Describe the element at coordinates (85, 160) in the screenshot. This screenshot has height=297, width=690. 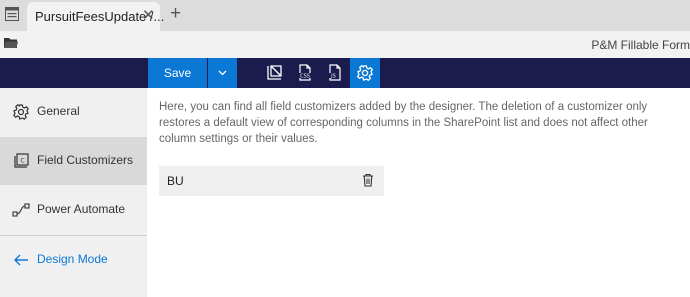
I see `sidebar-item-label: Field Customizers` at that location.